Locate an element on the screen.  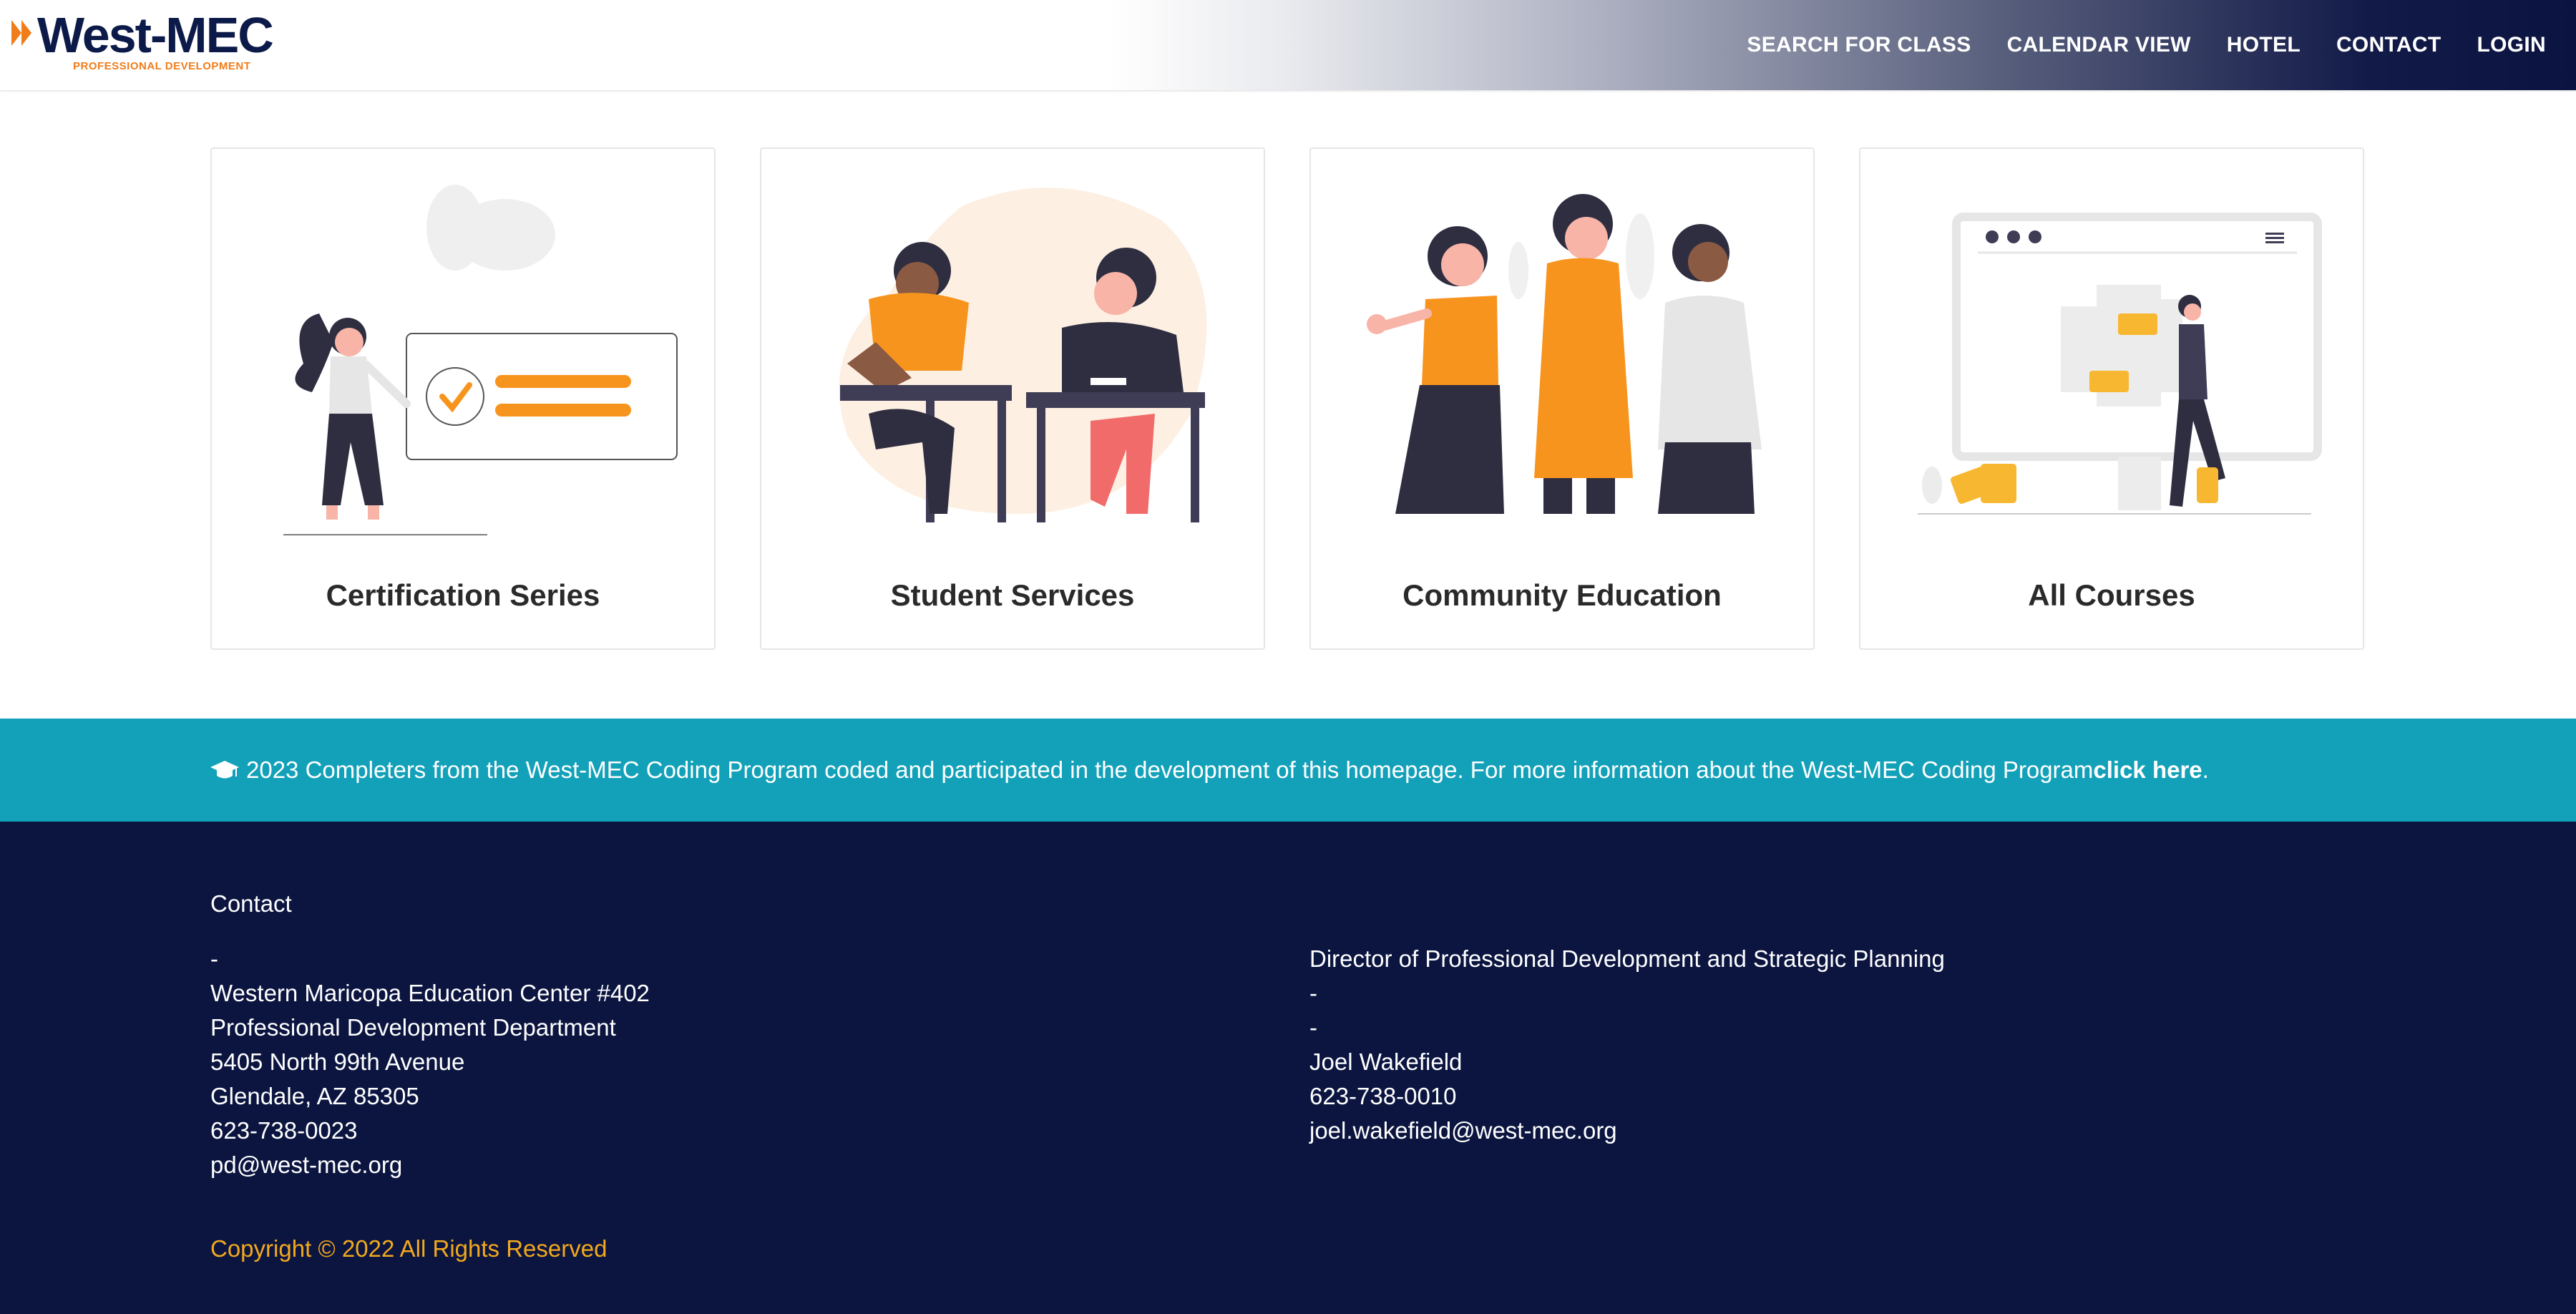
group-of-people-illustration is located at coordinates (1564, 354).